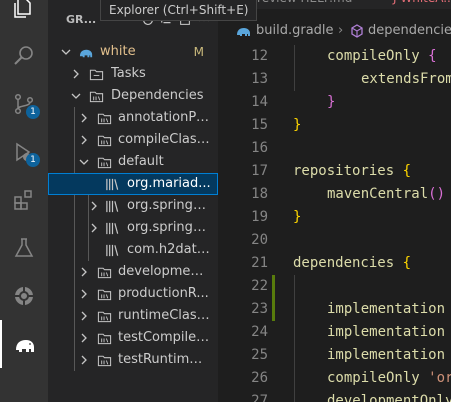 This screenshot has height=402, width=451. I want to click on code-line: 26 compileOnly 'or, so click(334, 378).